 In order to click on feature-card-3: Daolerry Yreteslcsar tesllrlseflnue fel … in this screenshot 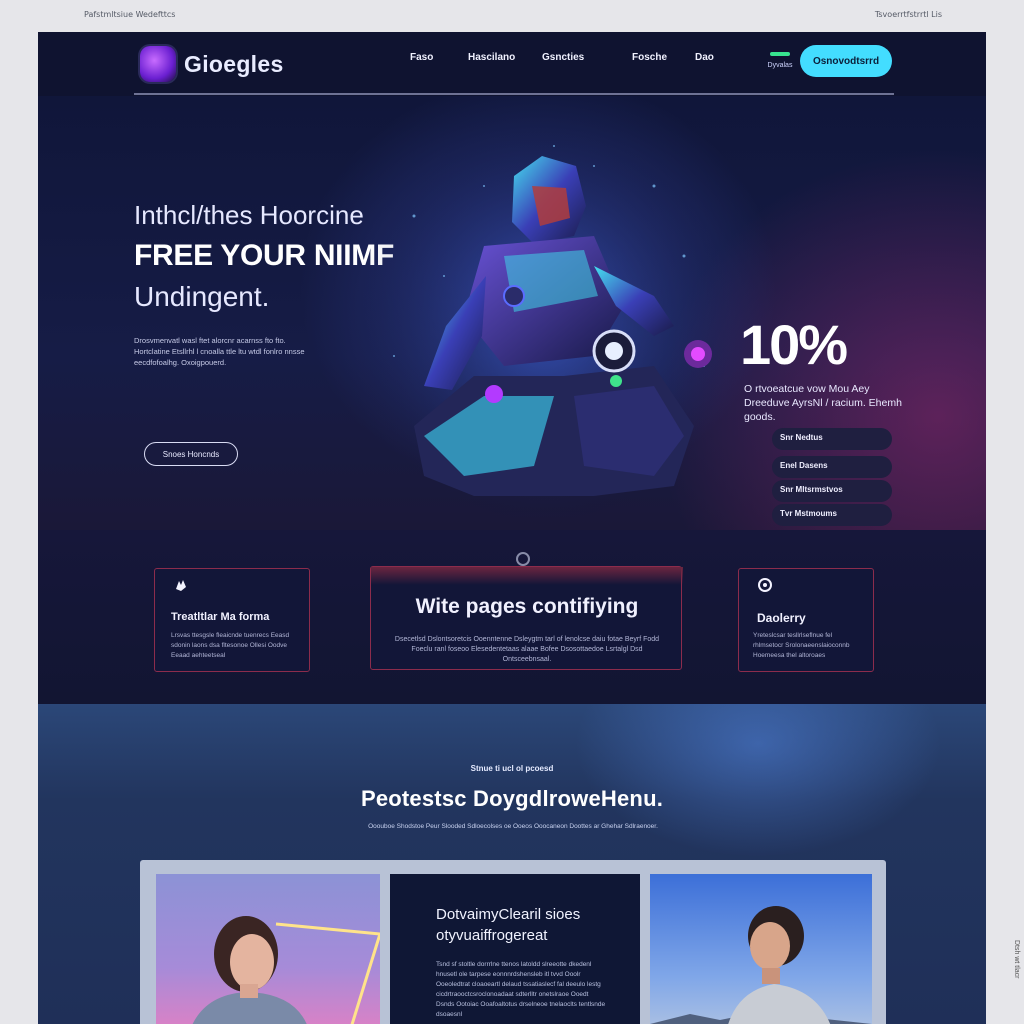, I will do `click(806, 620)`.